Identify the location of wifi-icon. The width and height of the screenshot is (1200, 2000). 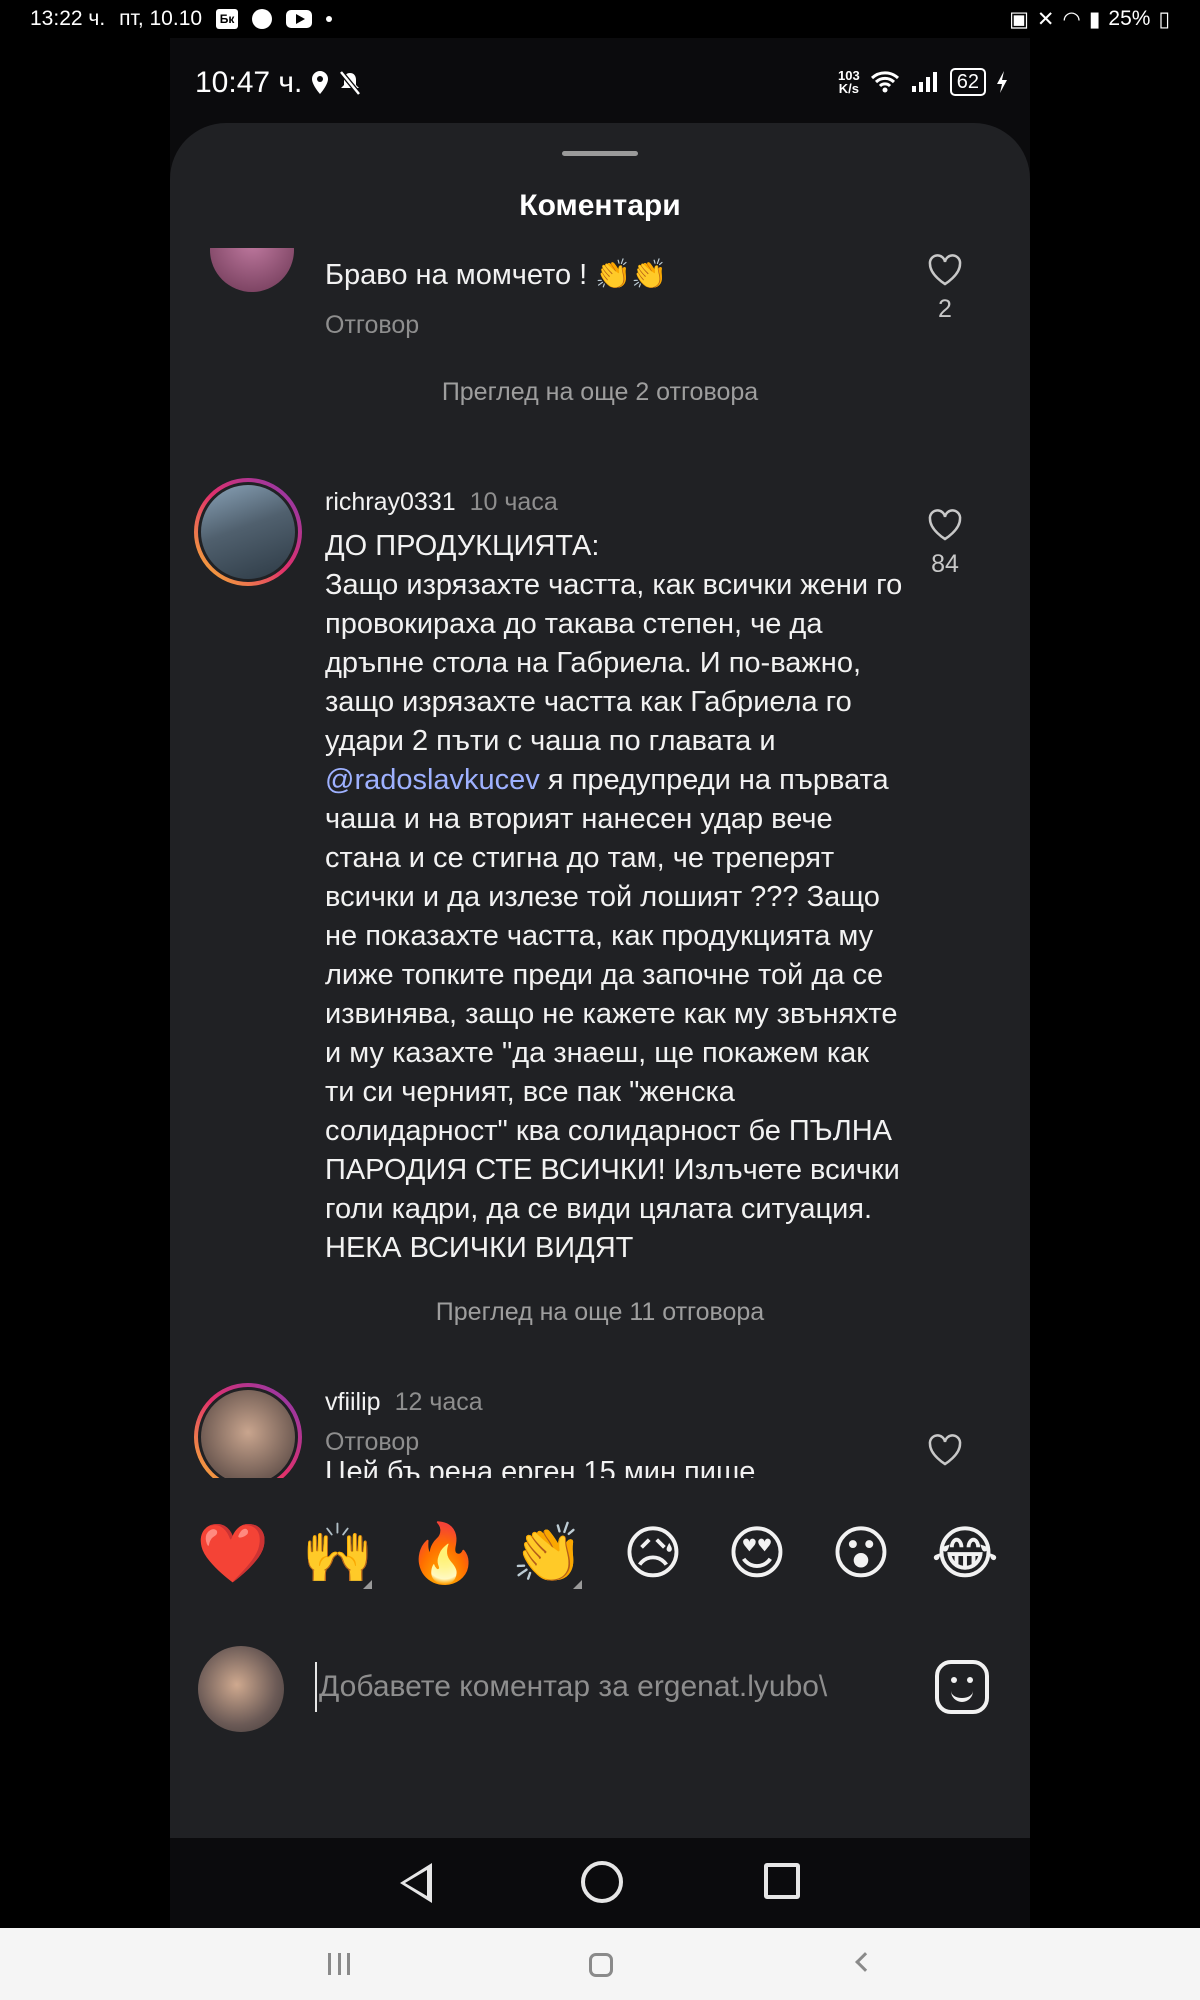
(884, 82).